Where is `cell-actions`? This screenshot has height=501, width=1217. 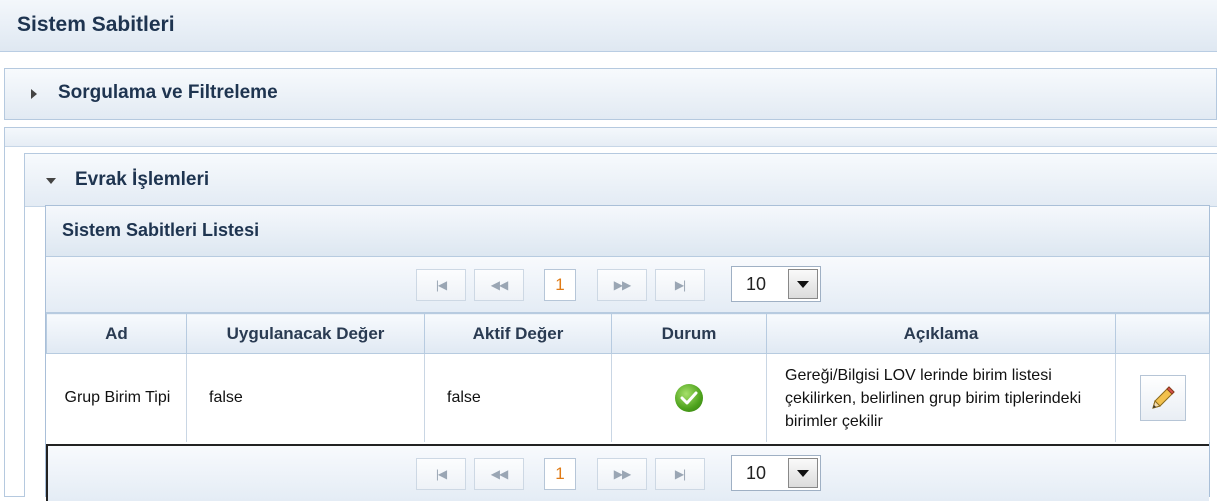 cell-actions is located at coordinates (1162, 397).